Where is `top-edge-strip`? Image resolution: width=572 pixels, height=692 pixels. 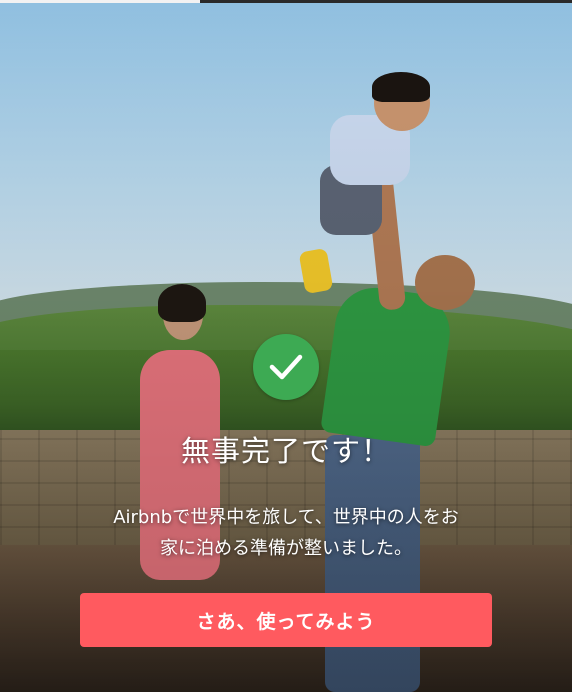
top-edge-strip is located at coordinates (286, 1).